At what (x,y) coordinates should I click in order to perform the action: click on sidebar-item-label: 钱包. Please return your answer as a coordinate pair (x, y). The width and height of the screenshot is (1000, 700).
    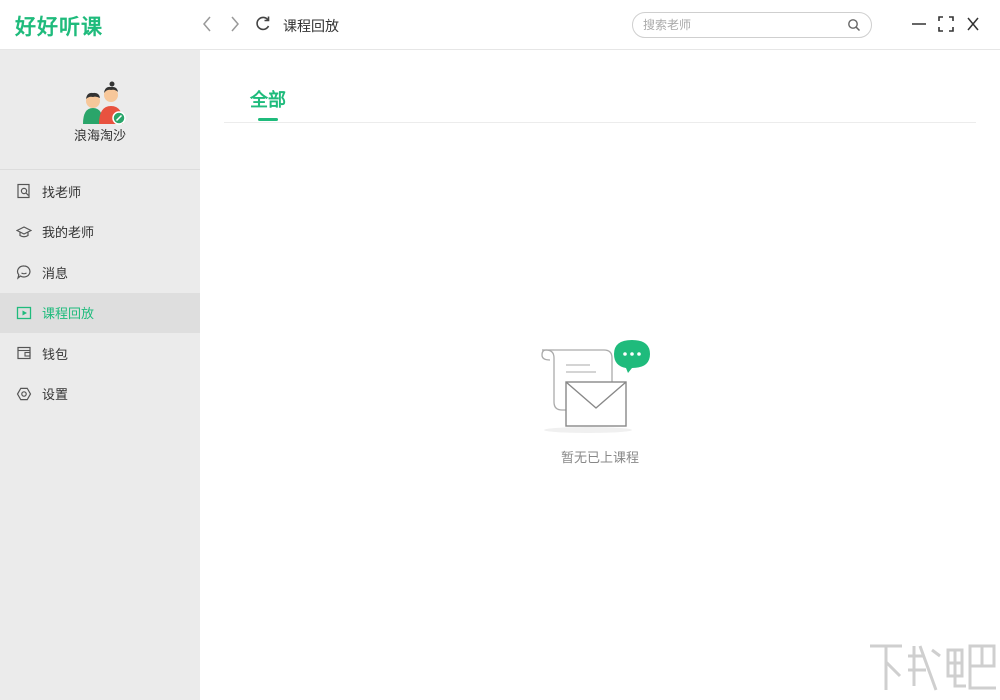
    Looking at the image, I should click on (55, 355).